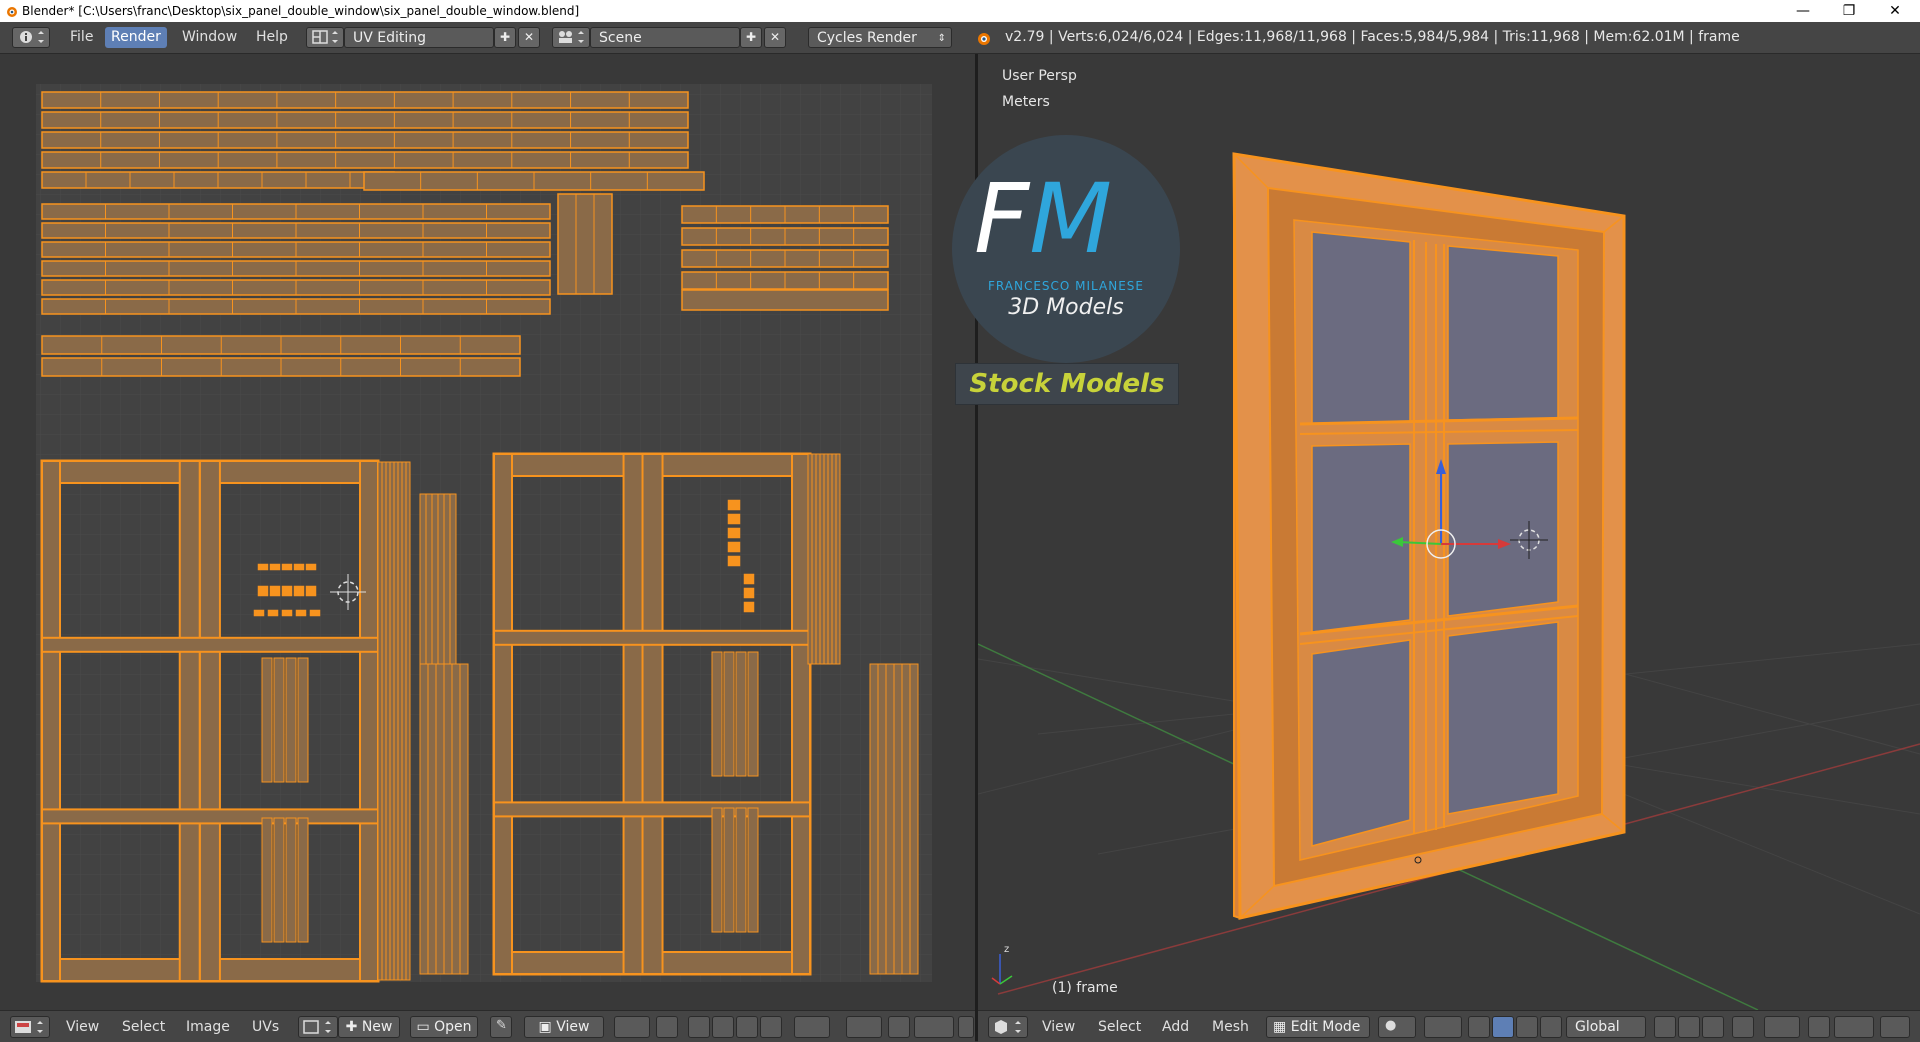 Image resolution: width=1920 pixels, height=1042 pixels. I want to click on uv-menu-select: Select, so click(143, 1027).